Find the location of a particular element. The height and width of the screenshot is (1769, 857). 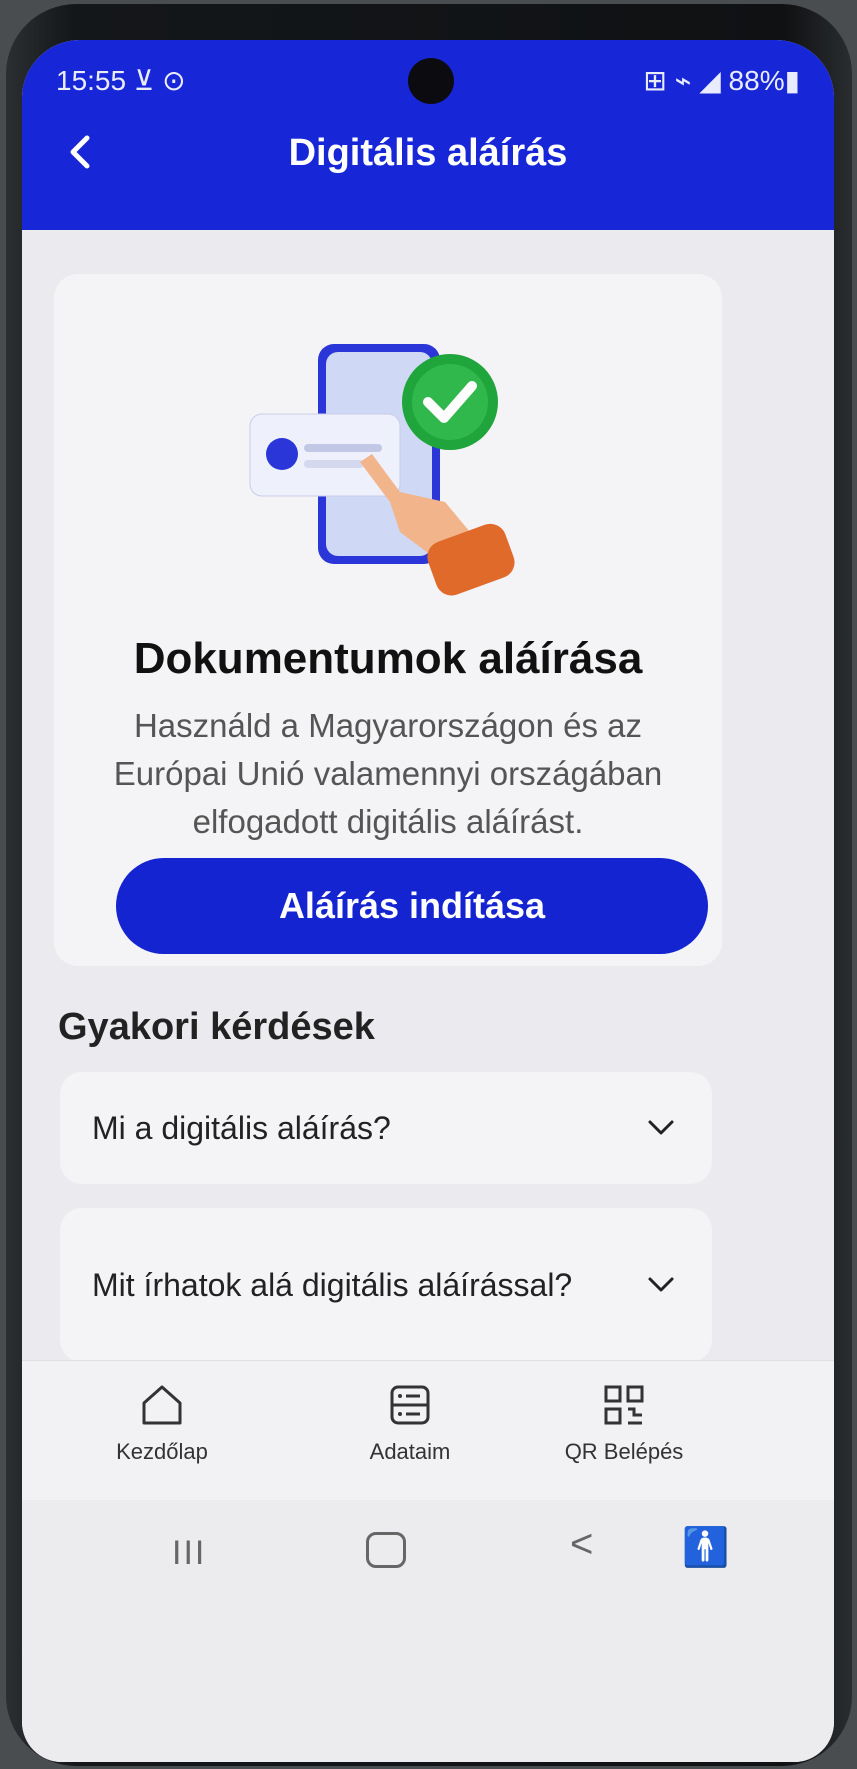

nav-qr-label: QR Belépés is located at coordinates (624, 1451).